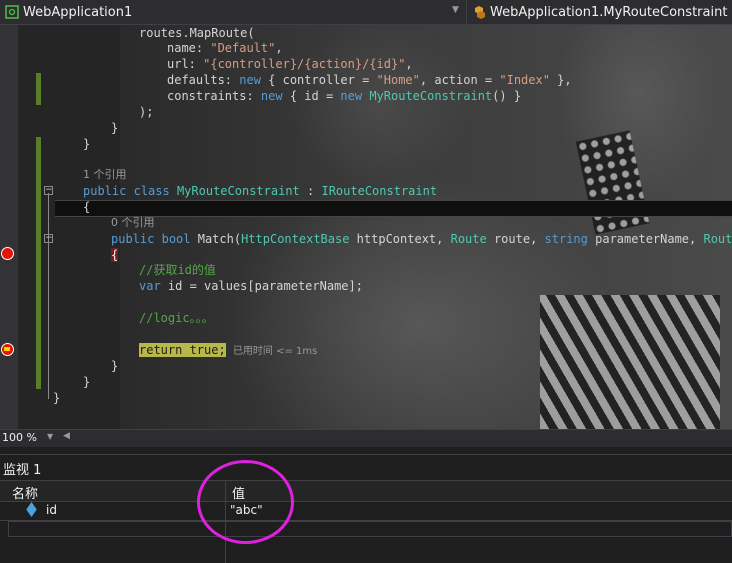  Describe the element at coordinates (366, 511) in the screenshot. I see `table-row: id "abc"` at that location.